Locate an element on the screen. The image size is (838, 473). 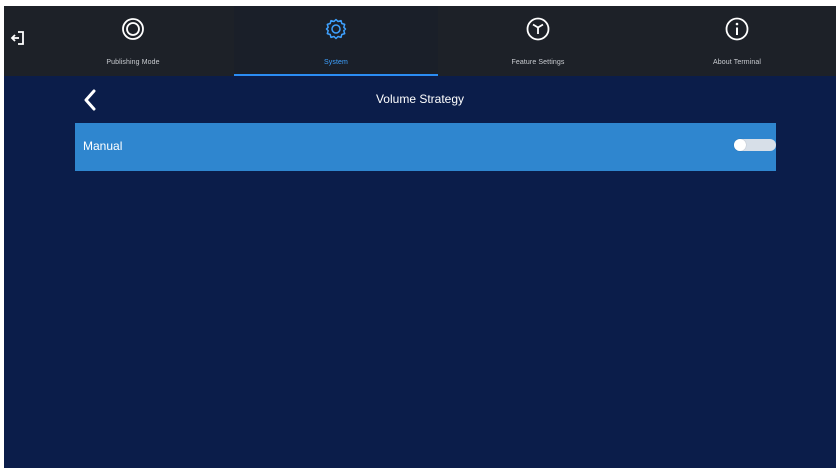
exit-icon is located at coordinates (17, 38).